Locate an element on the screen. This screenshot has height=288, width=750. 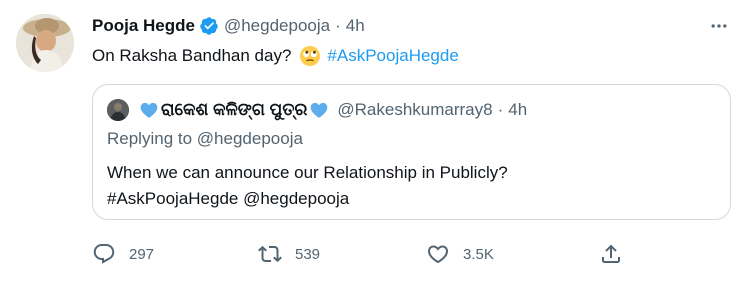
reply-count: 297 is located at coordinates (142, 254).